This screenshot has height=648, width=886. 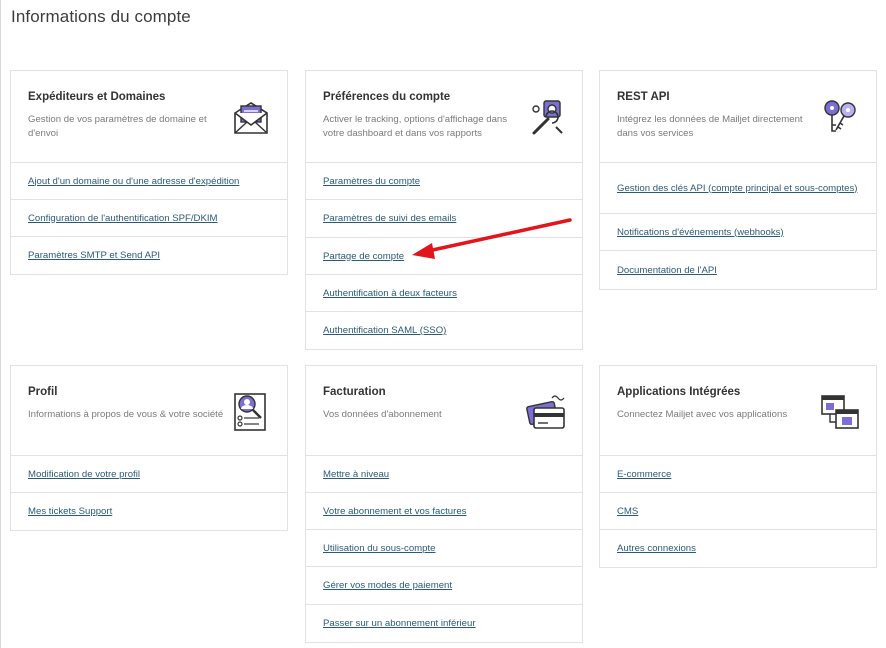 I want to click on email-tracking-settings-link: Paramètres de suivi des emails, so click(x=389, y=218).